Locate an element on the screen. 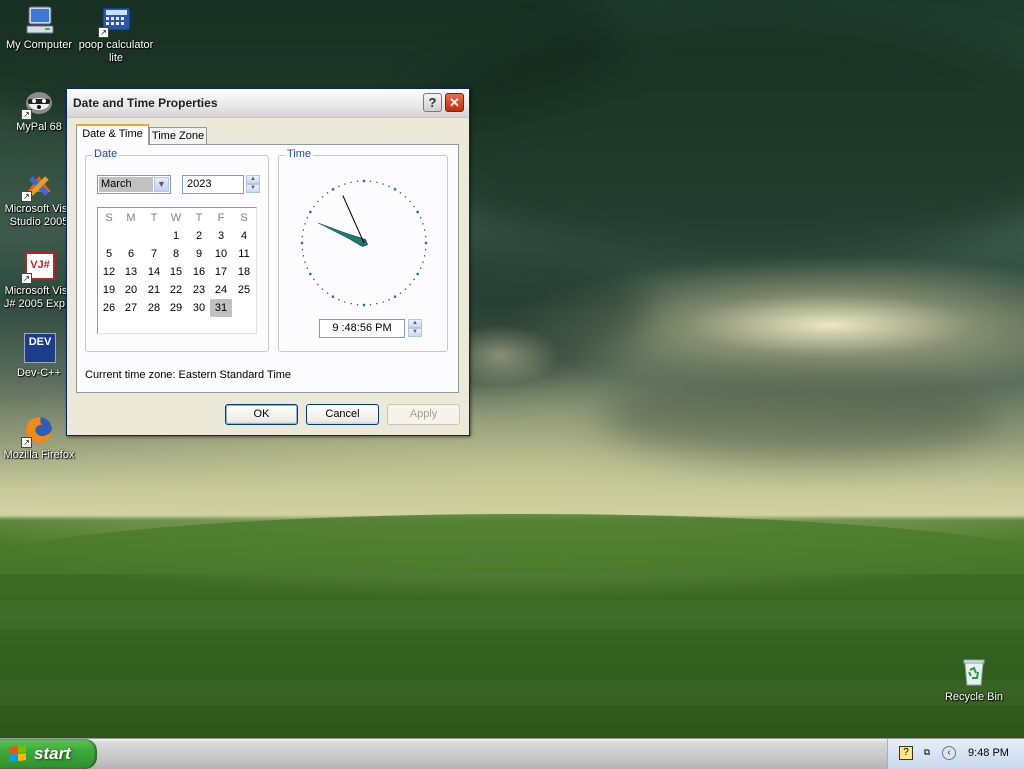 This screenshot has width=1024, height=769. analog-clock is located at coordinates (364, 243).